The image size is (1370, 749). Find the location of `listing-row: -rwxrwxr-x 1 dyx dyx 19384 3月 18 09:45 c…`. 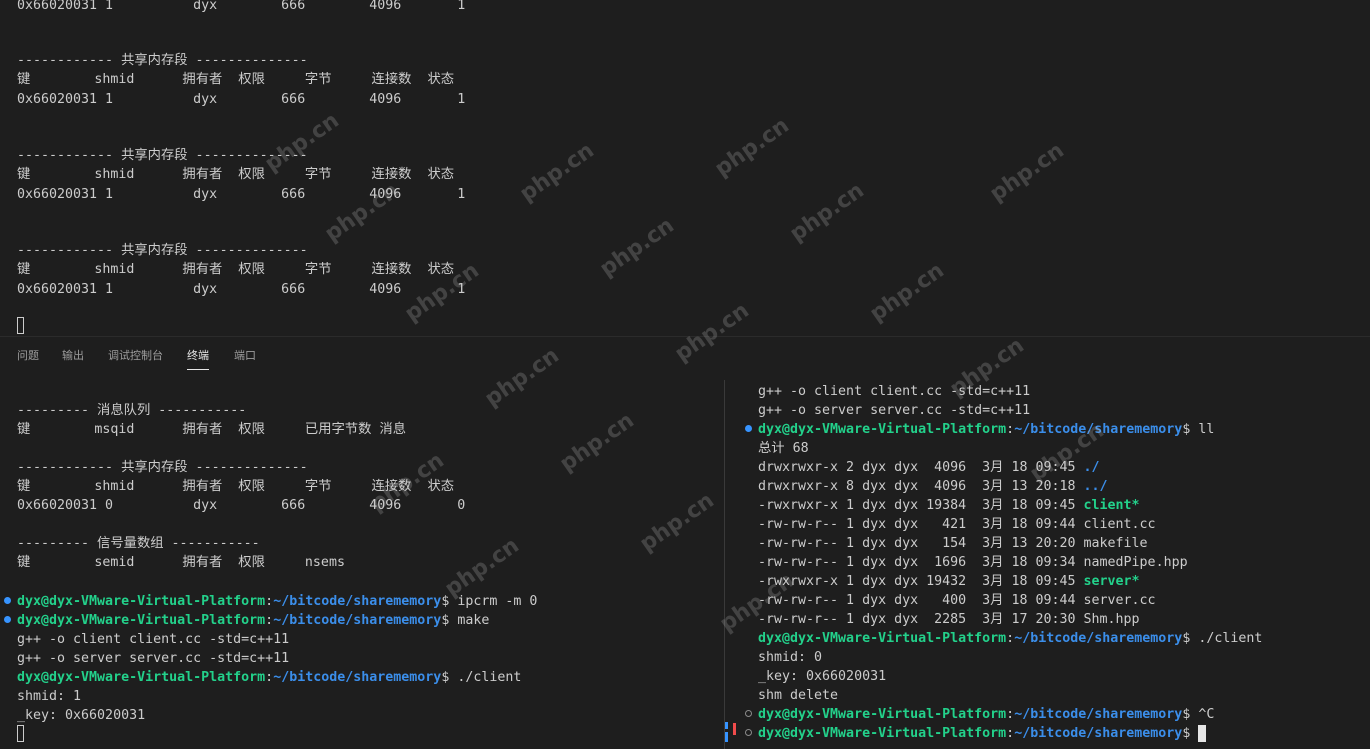

listing-row: -rwxrwxr-x 1 dyx dyx 19384 3月 18 09:45 c… is located at coordinates (949, 505).